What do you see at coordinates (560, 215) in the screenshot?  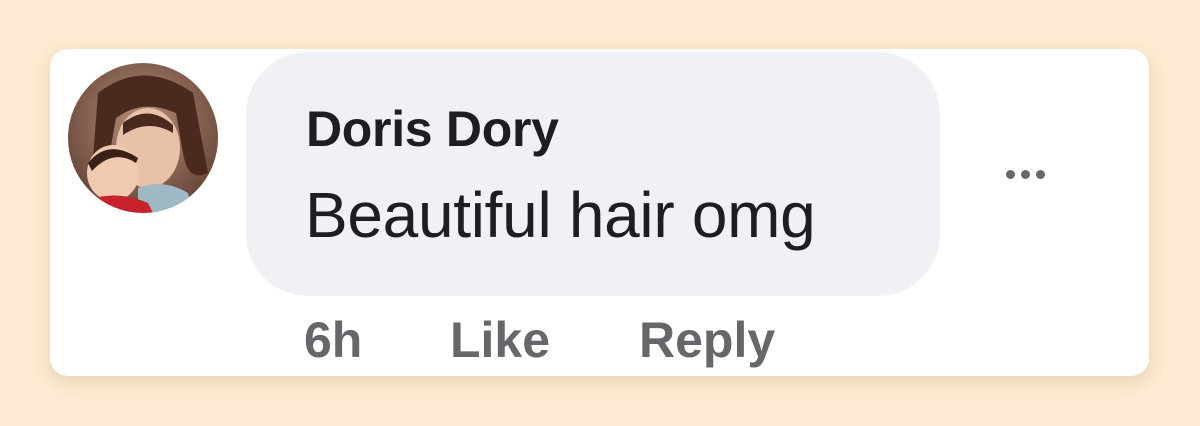 I see `comment-text: Beautiful hair omg` at bounding box center [560, 215].